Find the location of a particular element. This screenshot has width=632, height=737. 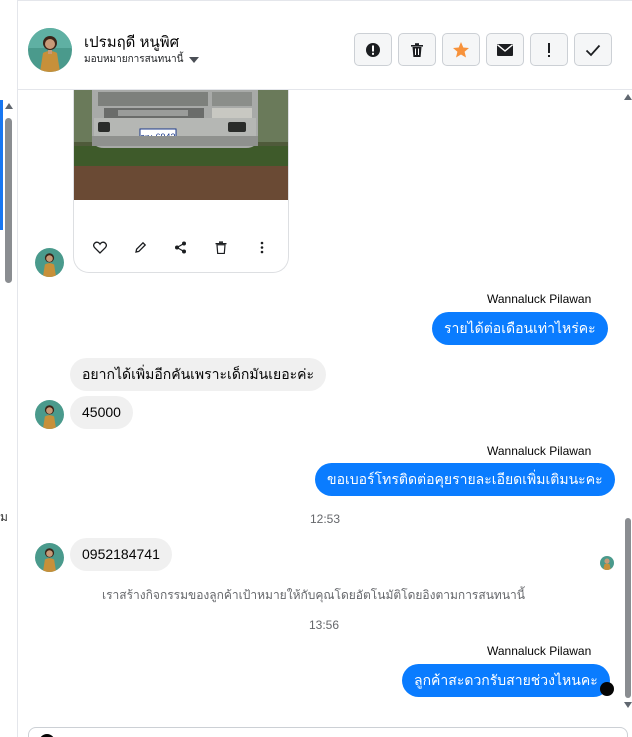

outgoing-message: รายได้ต่อเดือนเท่าไหร่คะ is located at coordinates (520, 328).